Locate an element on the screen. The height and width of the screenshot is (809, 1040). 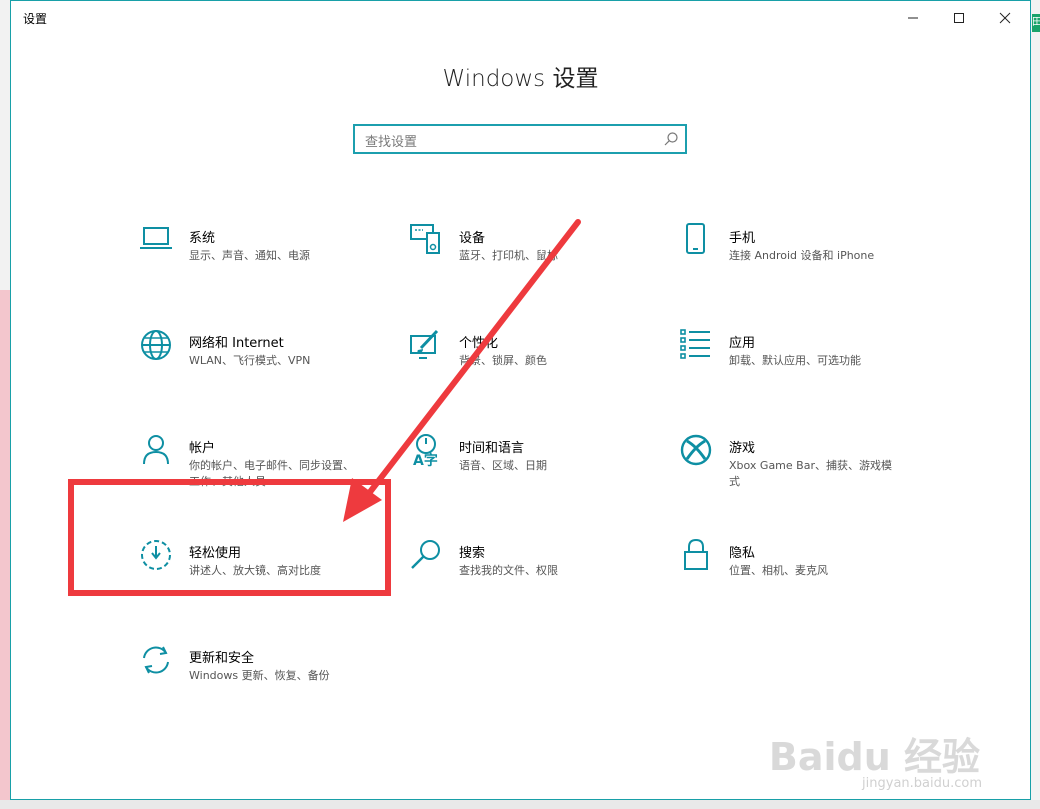
tile-personalization: 个性化 背景、锁屏、颜色 is located at coordinates (529, 363).